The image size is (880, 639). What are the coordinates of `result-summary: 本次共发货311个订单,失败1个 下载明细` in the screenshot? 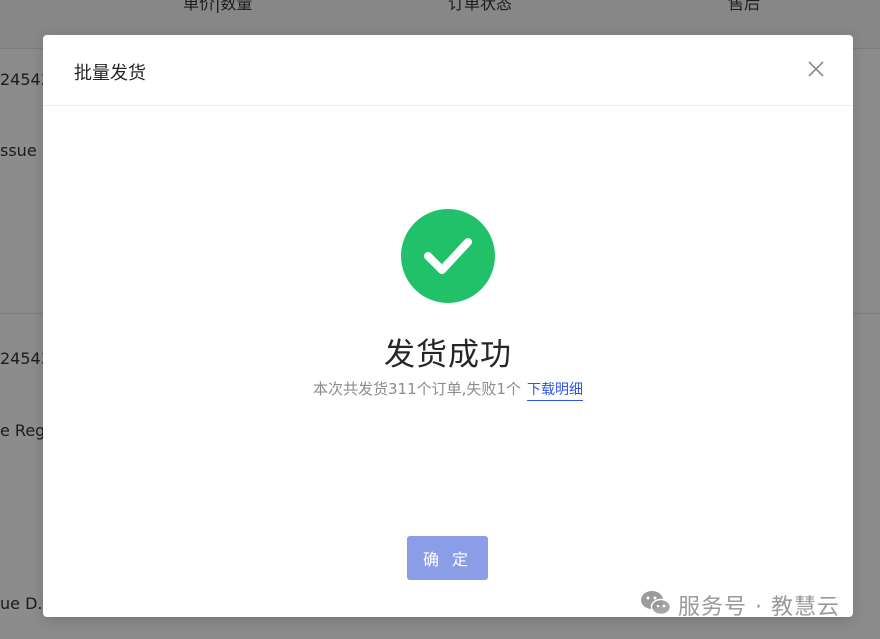 It's located at (448, 389).